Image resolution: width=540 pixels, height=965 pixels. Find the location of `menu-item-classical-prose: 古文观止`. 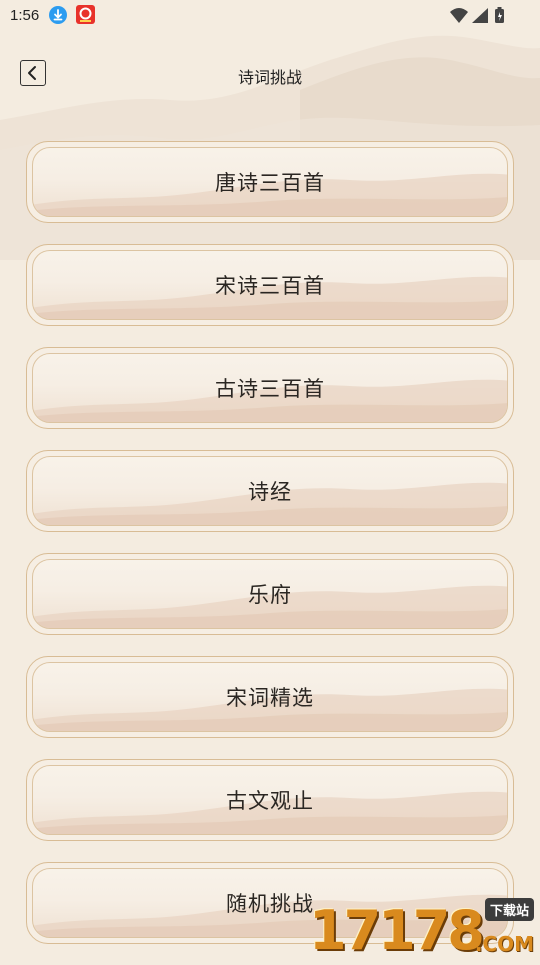

menu-item-classical-prose: 古文观止 is located at coordinates (270, 800).